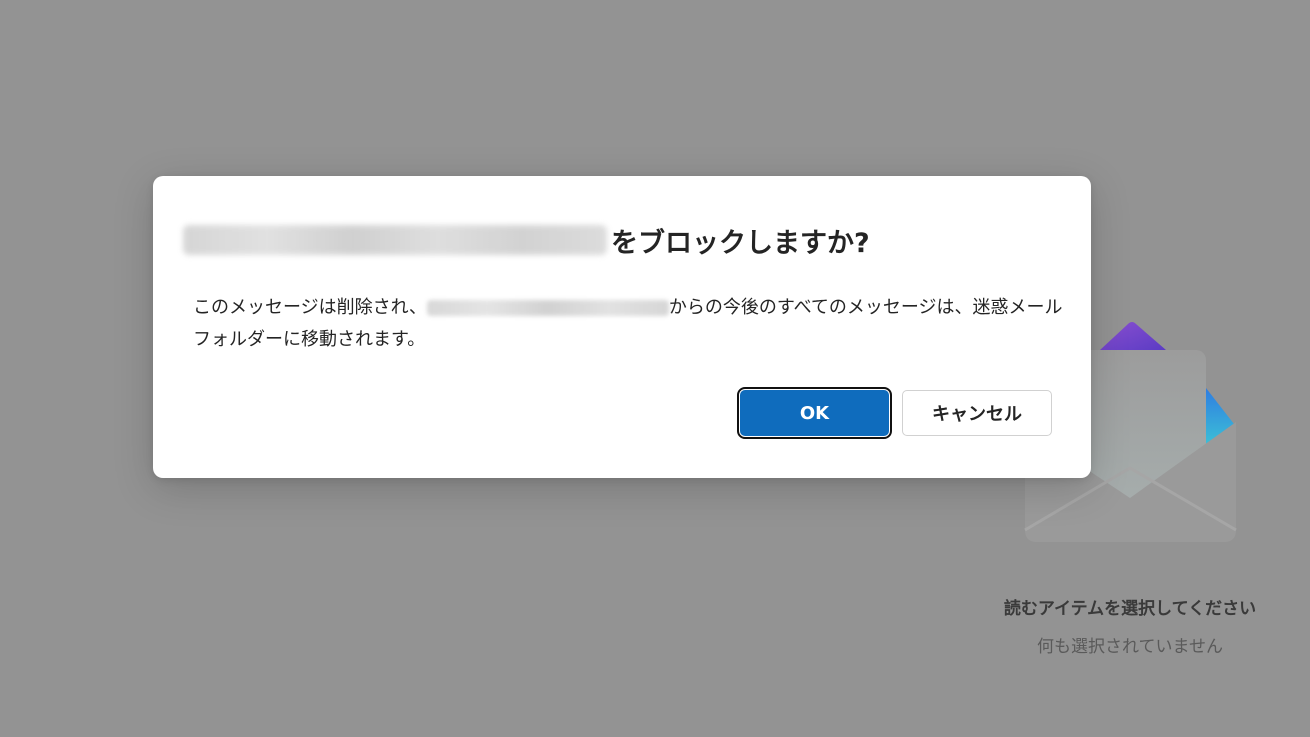 Image resolution: width=1310 pixels, height=737 pixels. Describe the element at coordinates (814, 413) in the screenshot. I see `ok-button: OK` at that location.